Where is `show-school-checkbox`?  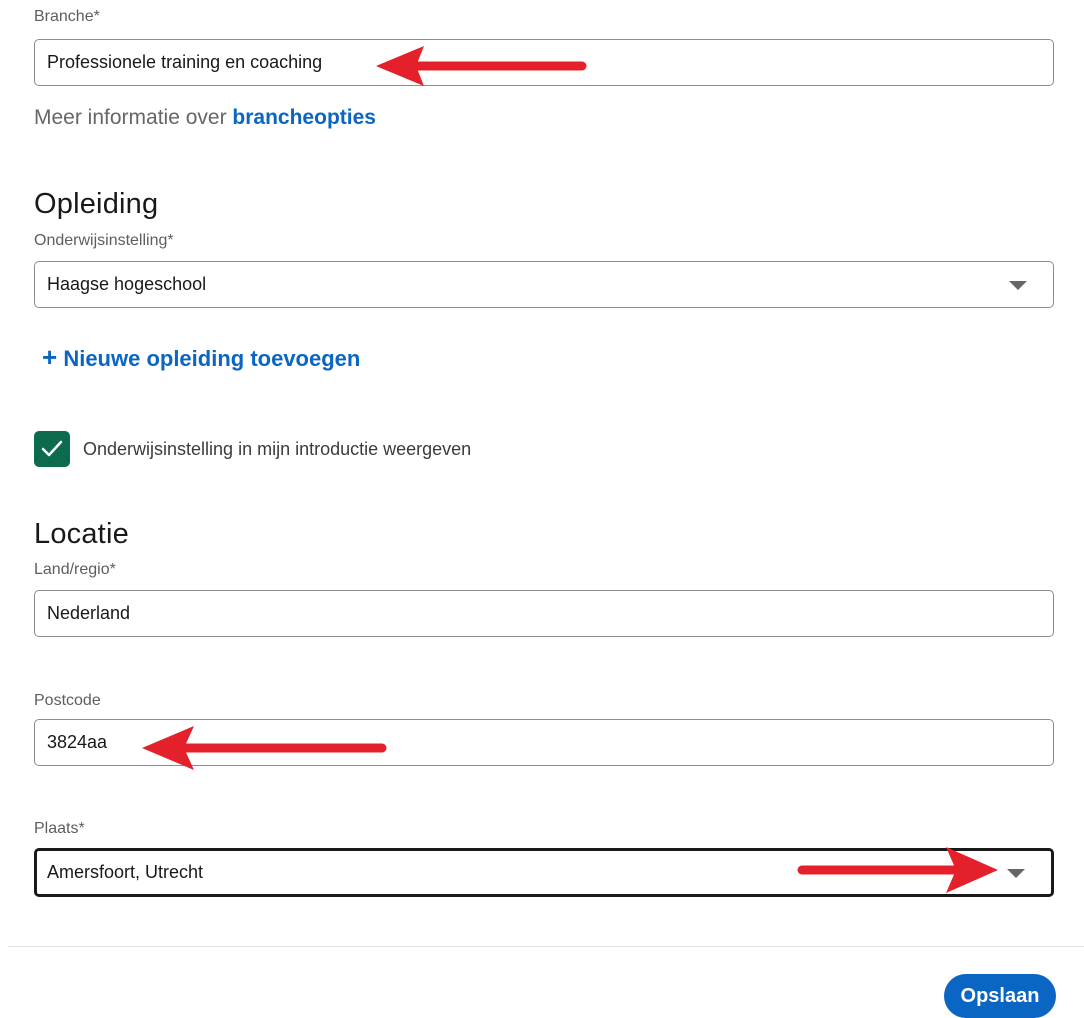 show-school-checkbox is located at coordinates (52, 449).